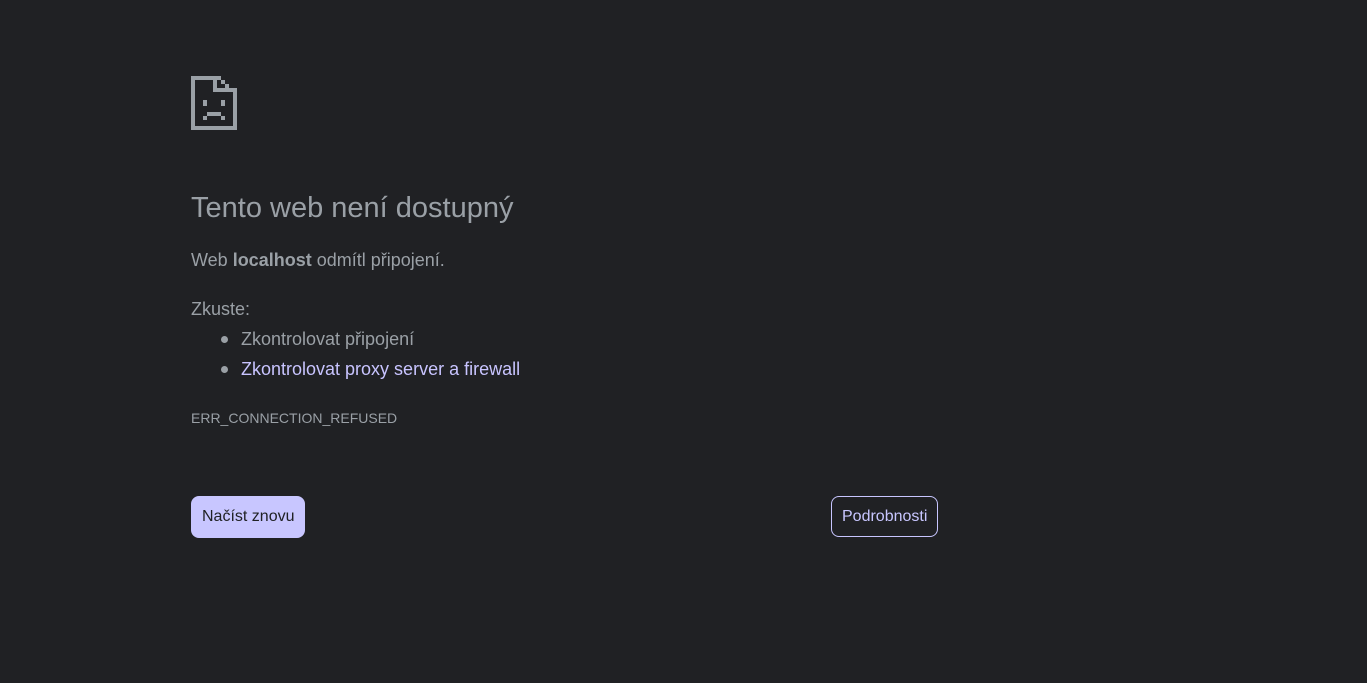  What do you see at coordinates (294, 418) in the screenshot?
I see `error-code: ERR_CONNECTION_REFUSED` at bounding box center [294, 418].